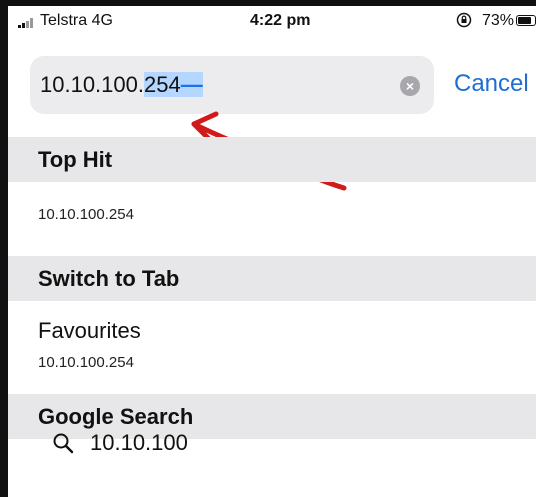 The width and height of the screenshot is (544, 497). I want to click on search-icon, so click(63, 445).